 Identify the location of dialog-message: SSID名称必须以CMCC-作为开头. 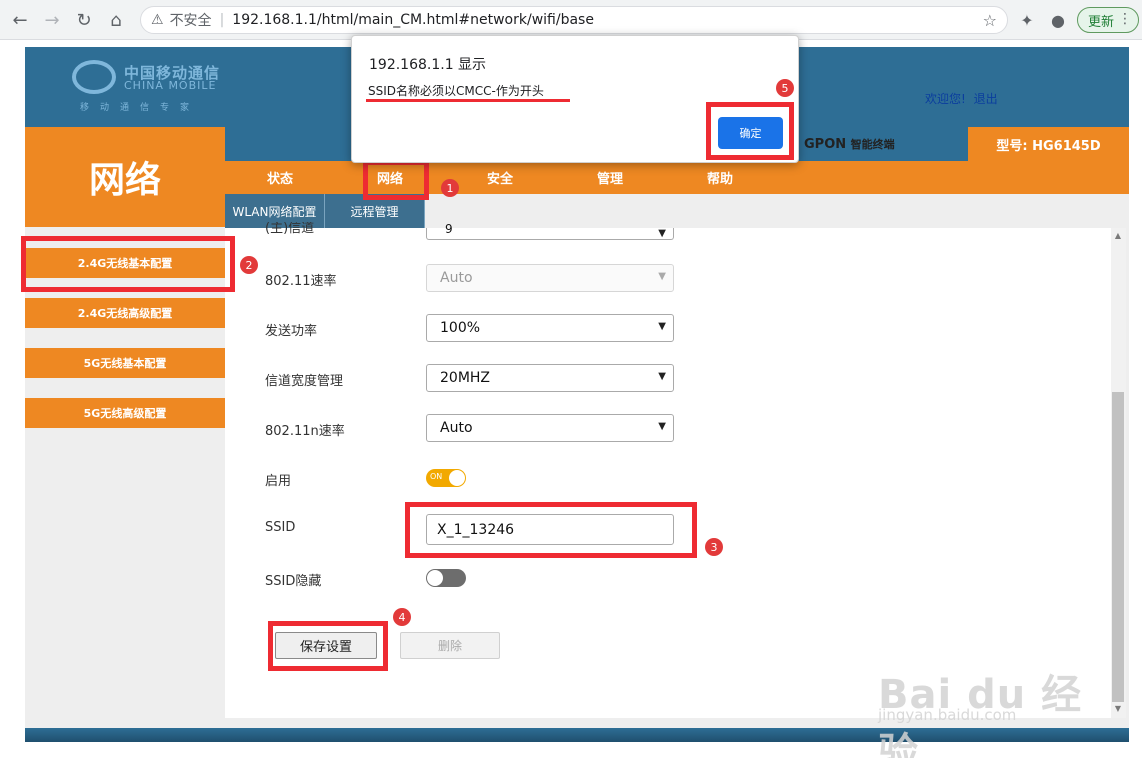
(456, 91).